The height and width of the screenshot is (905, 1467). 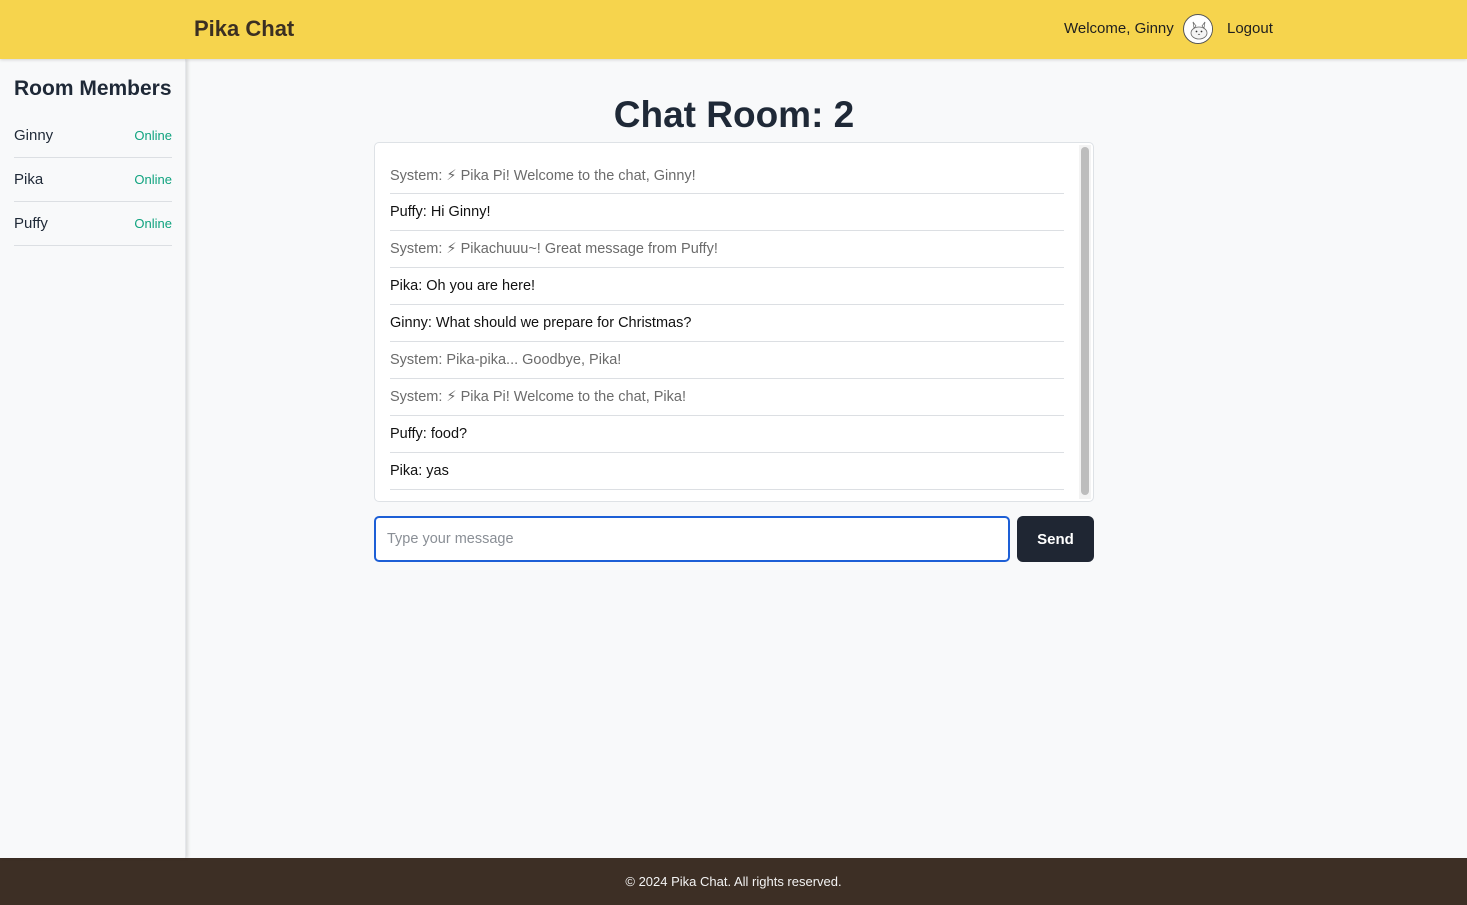 I want to click on member-list: Ginny Online Pika Online Puffy Online, so click(x=93, y=180).